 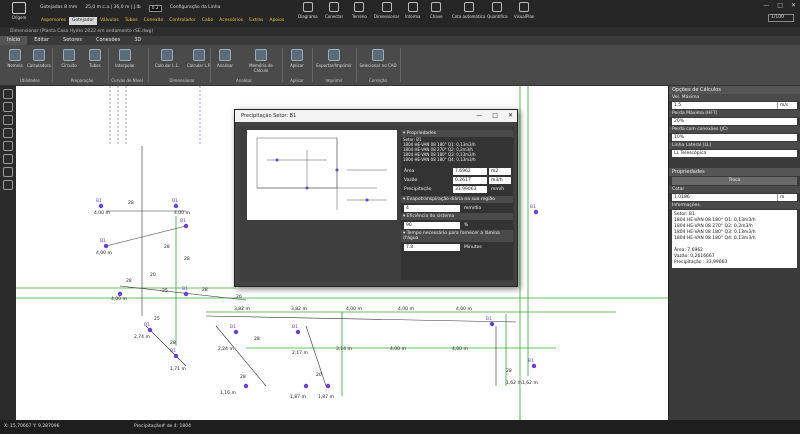 I want to click on area-input: 7.6962, so click(x=470, y=171).